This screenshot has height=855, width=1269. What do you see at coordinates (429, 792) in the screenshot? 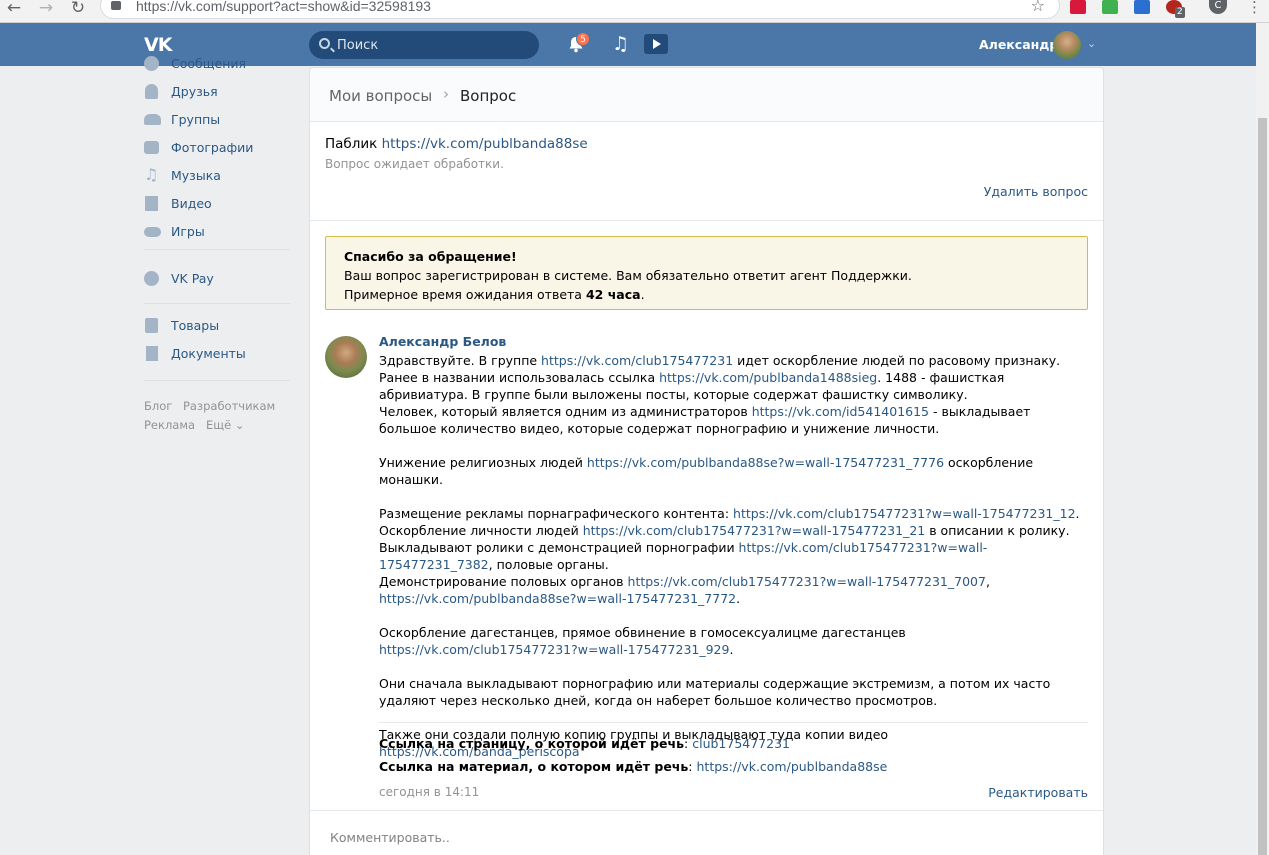
I see `message-timestamp: сегодня в 14:11` at bounding box center [429, 792].